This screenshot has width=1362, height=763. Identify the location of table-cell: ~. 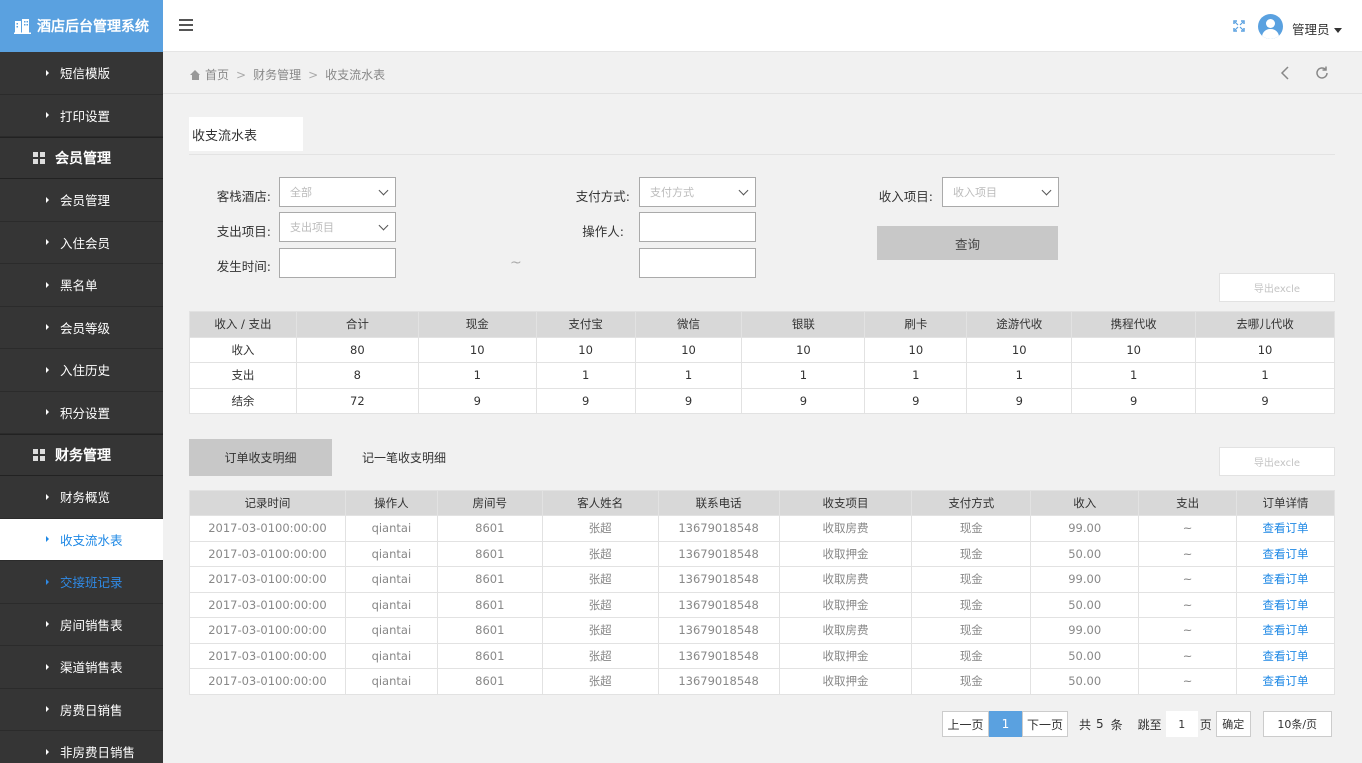
(1188, 681).